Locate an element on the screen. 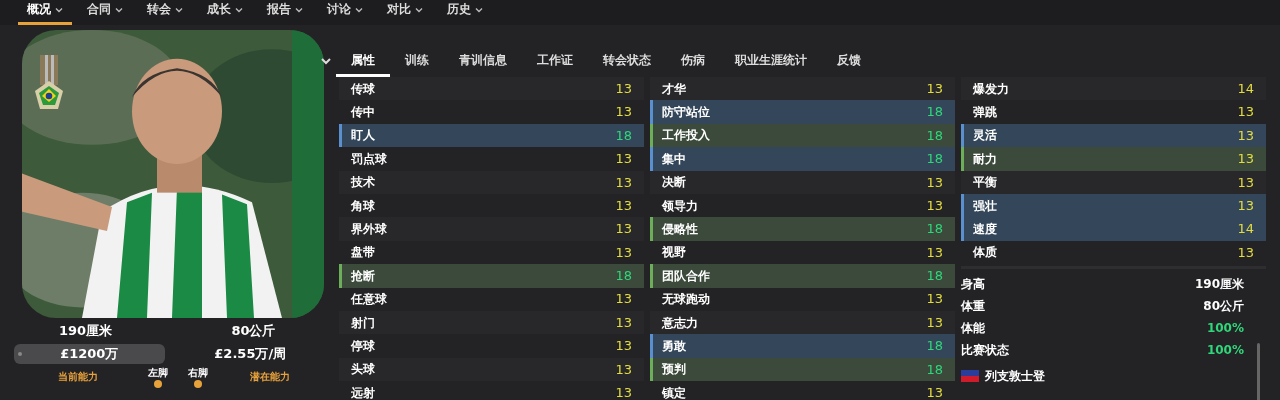 The image size is (1280, 400). tab: 青训信息 is located at coordinates (483, 62).